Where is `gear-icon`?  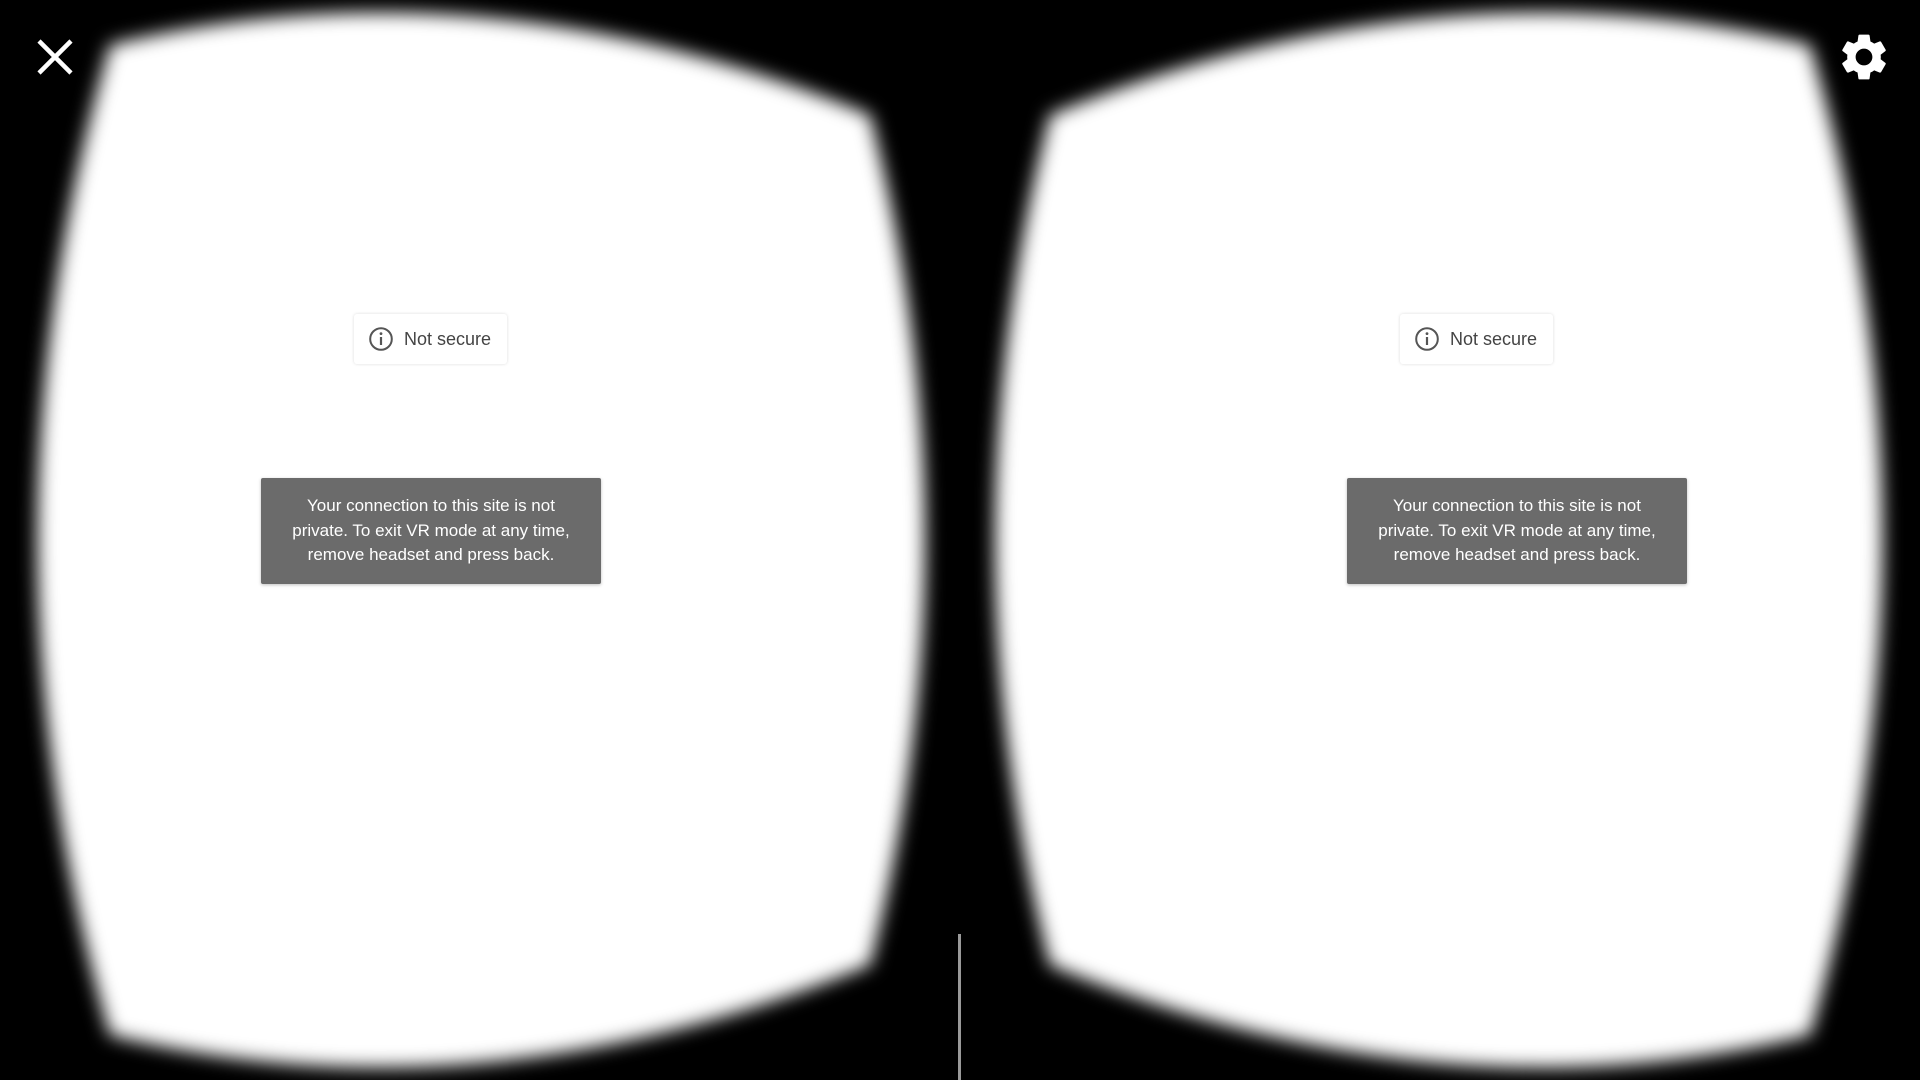
gear-icon is located at coordinates (1864, 57).